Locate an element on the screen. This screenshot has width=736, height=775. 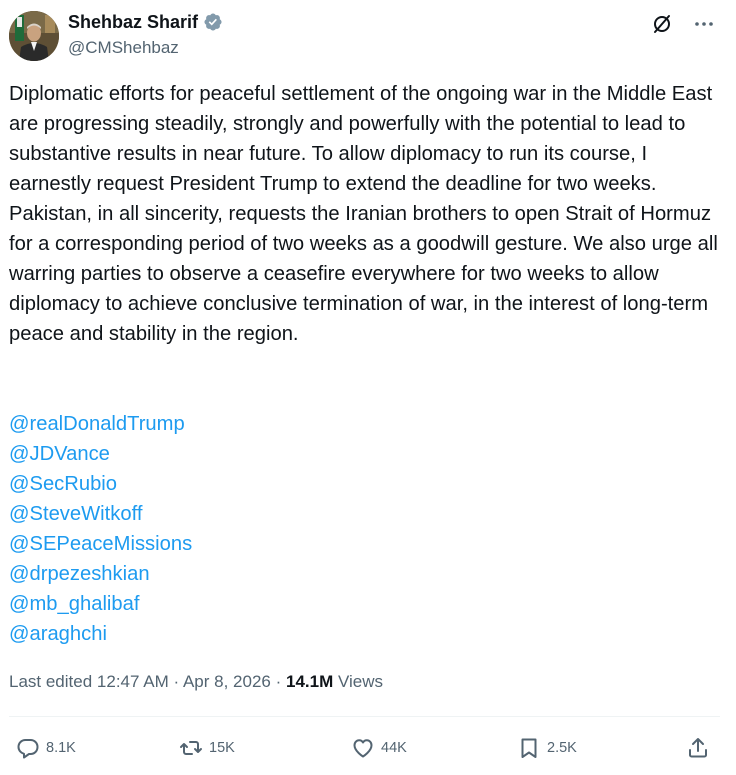
share-icon is located at coordinates (698, 748).